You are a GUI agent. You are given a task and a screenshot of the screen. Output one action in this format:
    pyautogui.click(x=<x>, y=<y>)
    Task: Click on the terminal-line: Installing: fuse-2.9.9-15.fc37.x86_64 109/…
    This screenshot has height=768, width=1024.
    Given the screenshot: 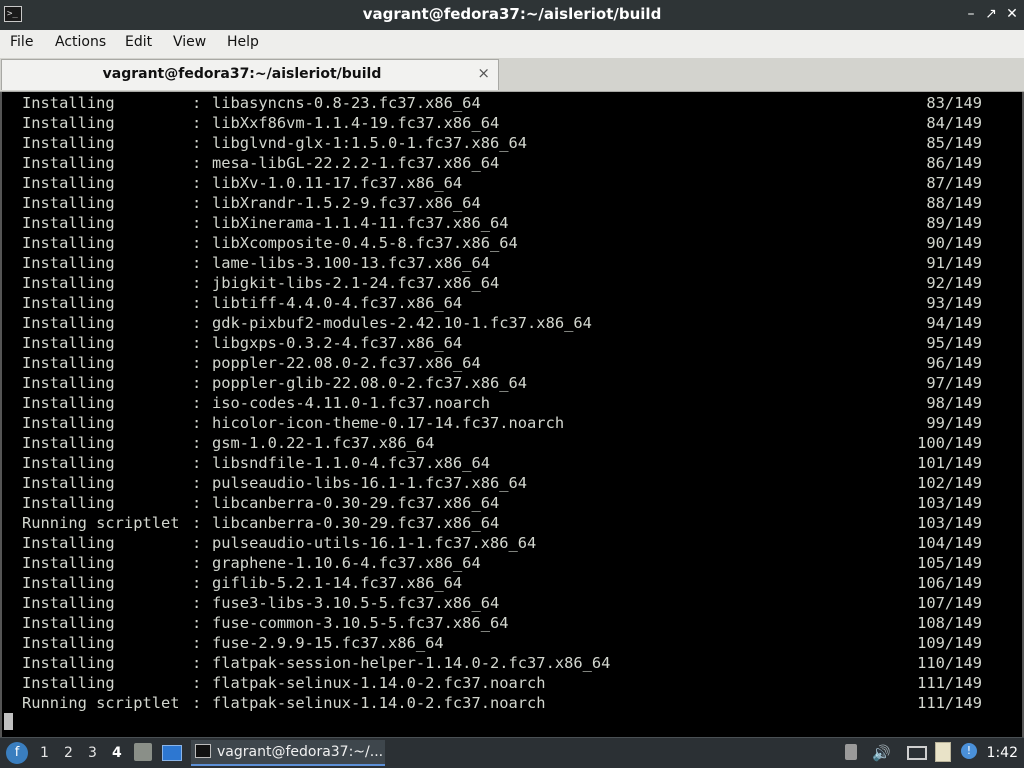 What is the action you would take?
    pyautogui.click(x=502, y=643)
    